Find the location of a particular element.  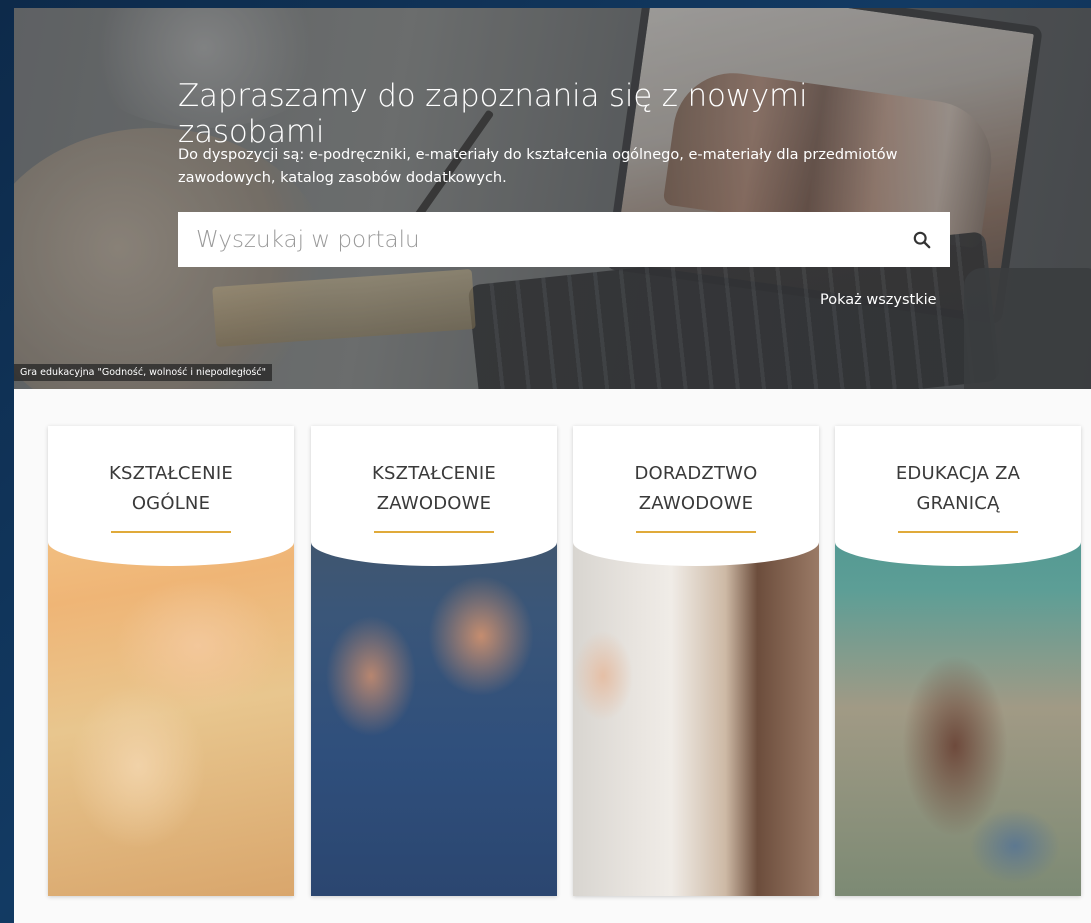

card-career-counseling: DORADZTWO ZAWODOWE is located at coordinates (696, 661).